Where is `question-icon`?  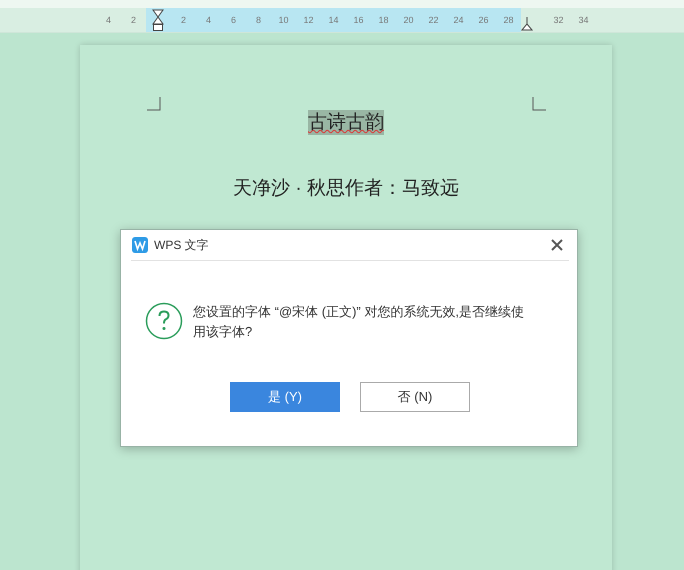 question-icon is located at coordinates (164, 321).